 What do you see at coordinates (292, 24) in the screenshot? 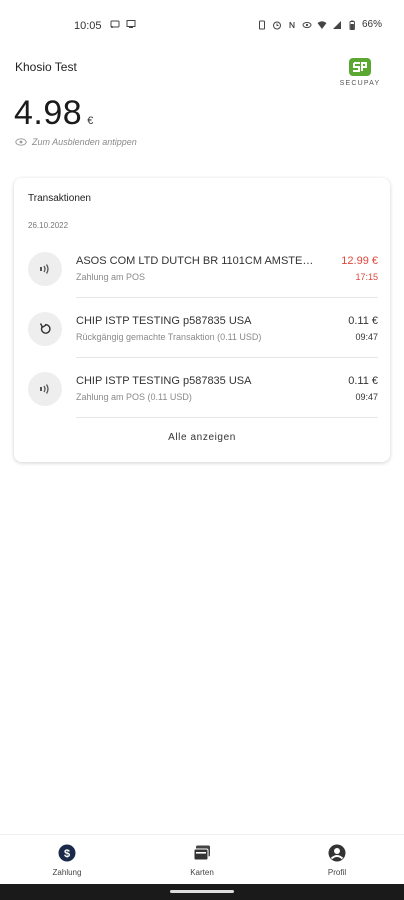
I see `nfc-icon` at bounding box center [292, 24].